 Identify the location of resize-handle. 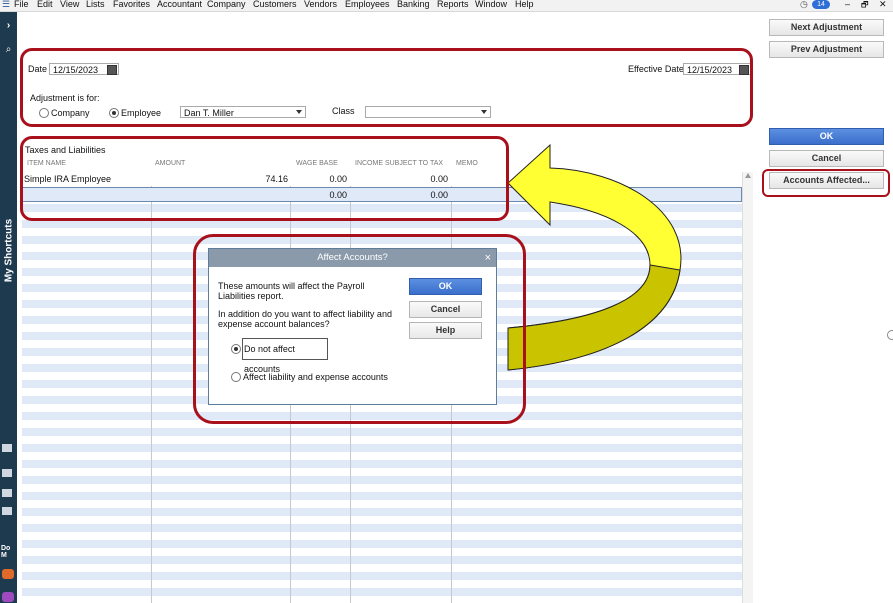
(890, 335).